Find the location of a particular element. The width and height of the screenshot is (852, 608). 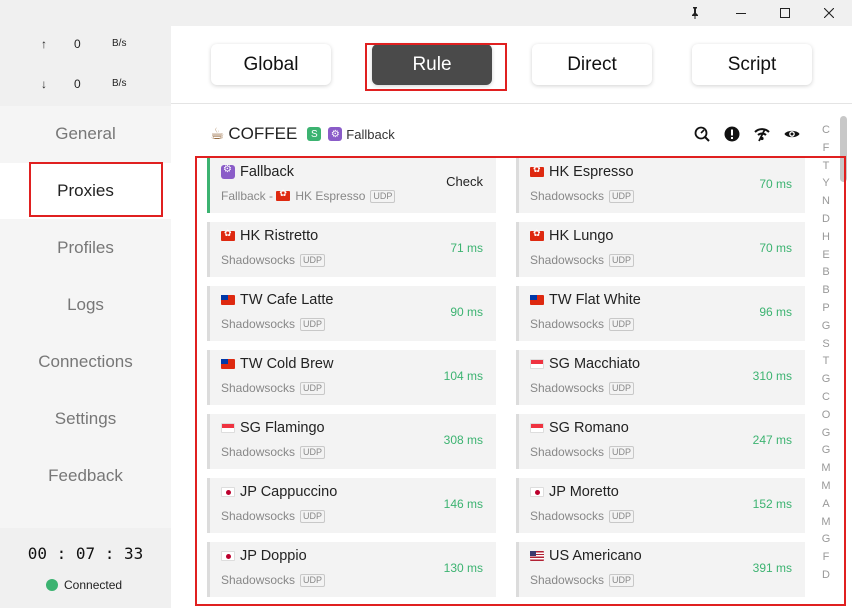

upload-speed: ↑ 0 B/s is located at coordinates (85, 45).